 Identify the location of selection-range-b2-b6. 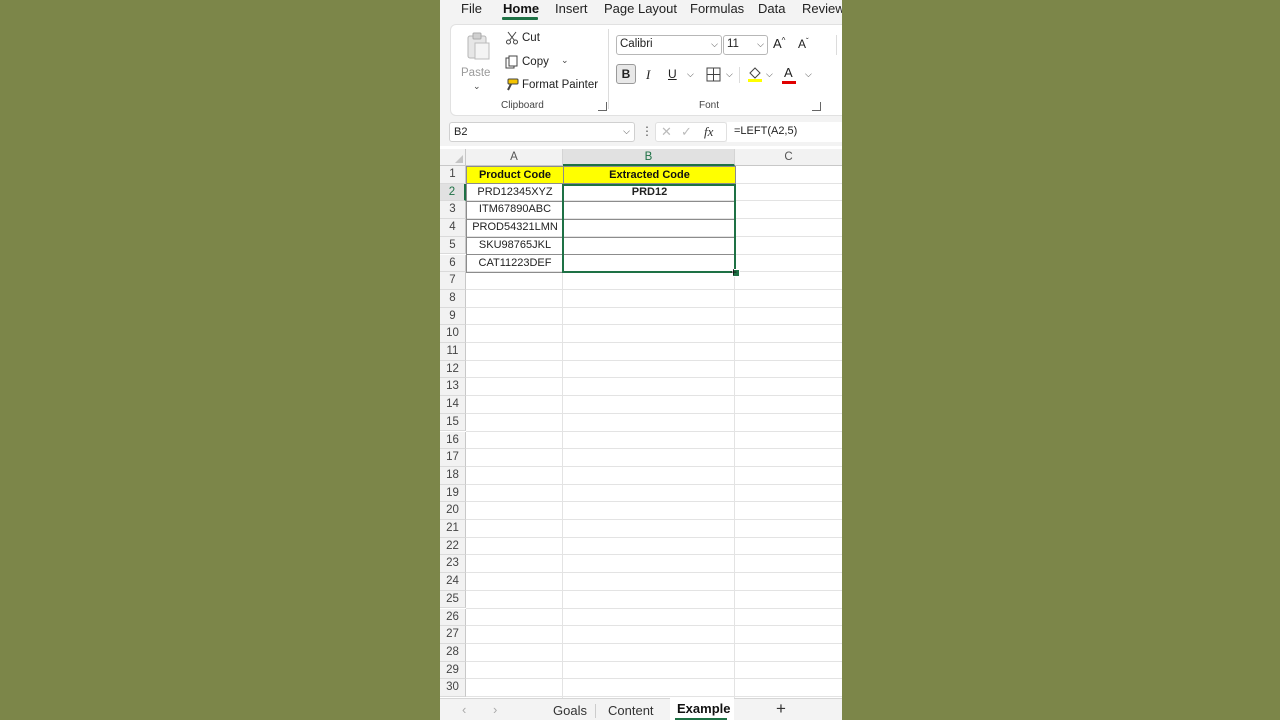
(649, 228).